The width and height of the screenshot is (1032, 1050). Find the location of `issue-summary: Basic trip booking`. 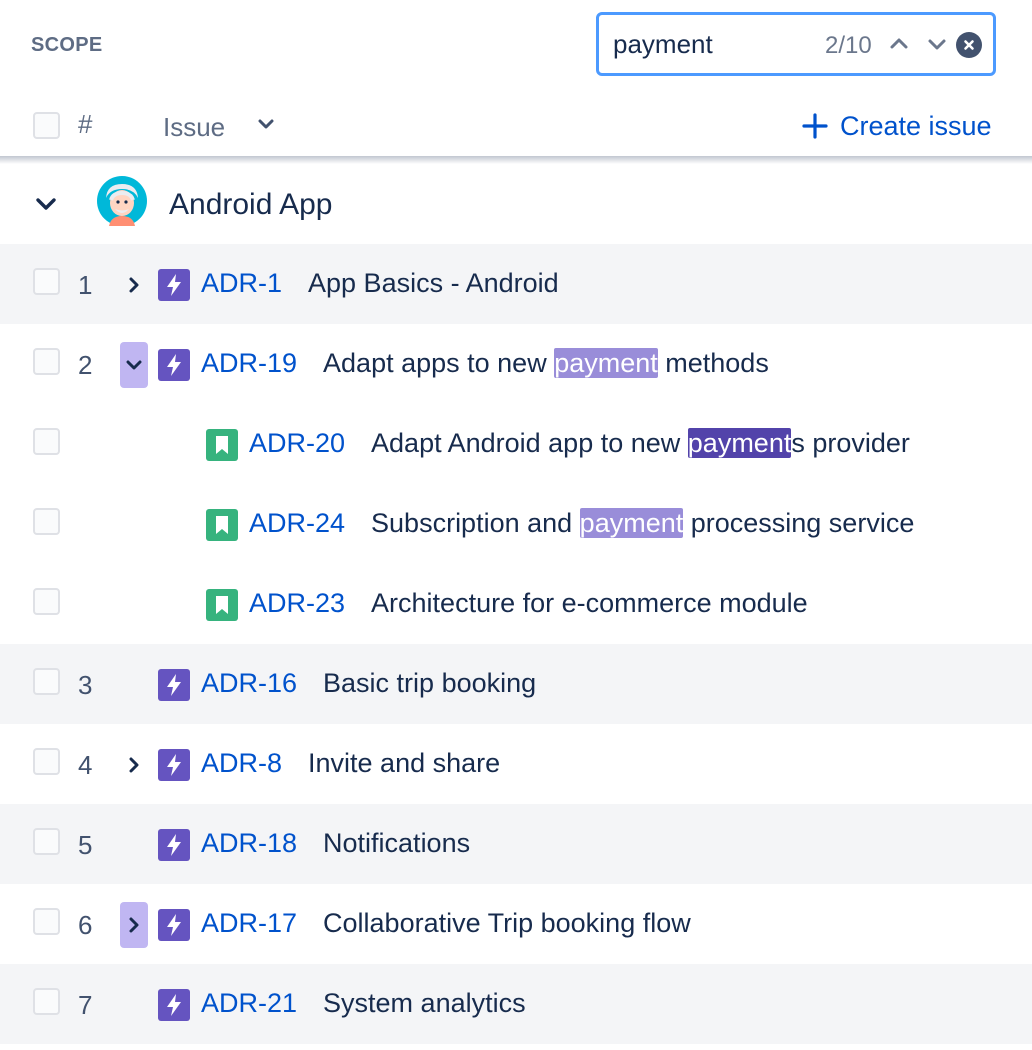

issue-summary: Basic trip booking is located at coordinates (429, 683).